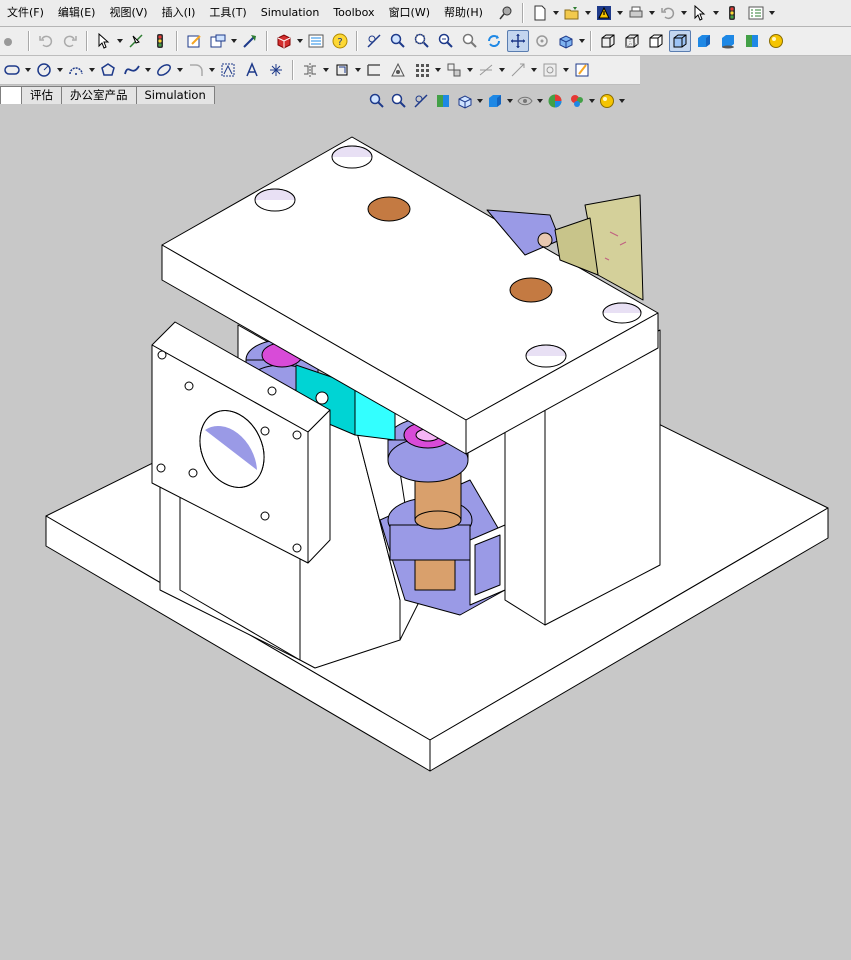 Image resolution: width=851 pixels, height=960 pixels. I want to click on linear-pattern-icon, so click(422, 70).